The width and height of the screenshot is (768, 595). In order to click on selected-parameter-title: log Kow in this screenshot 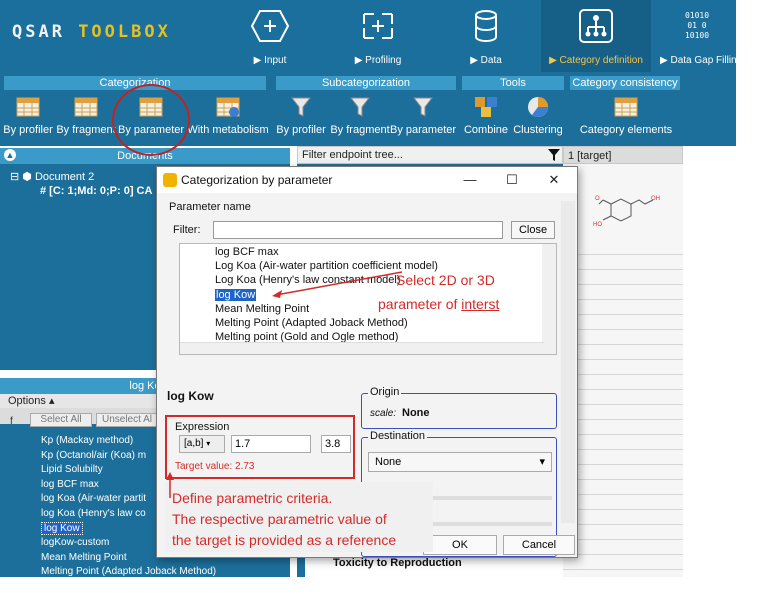, I will do `click(190, 396)`.